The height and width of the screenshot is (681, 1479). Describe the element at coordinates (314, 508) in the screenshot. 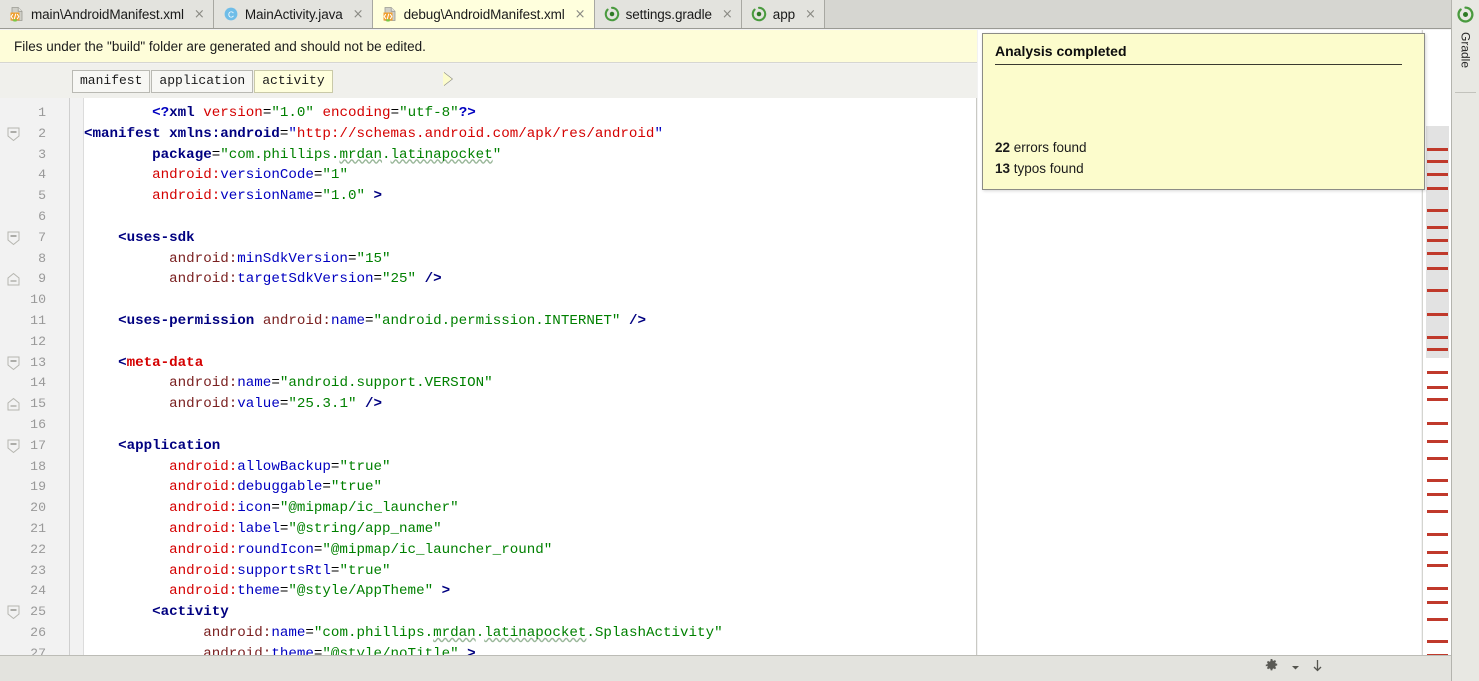

I see `code-line: android:icon="@mipmap/ic_launcher"` at that location.